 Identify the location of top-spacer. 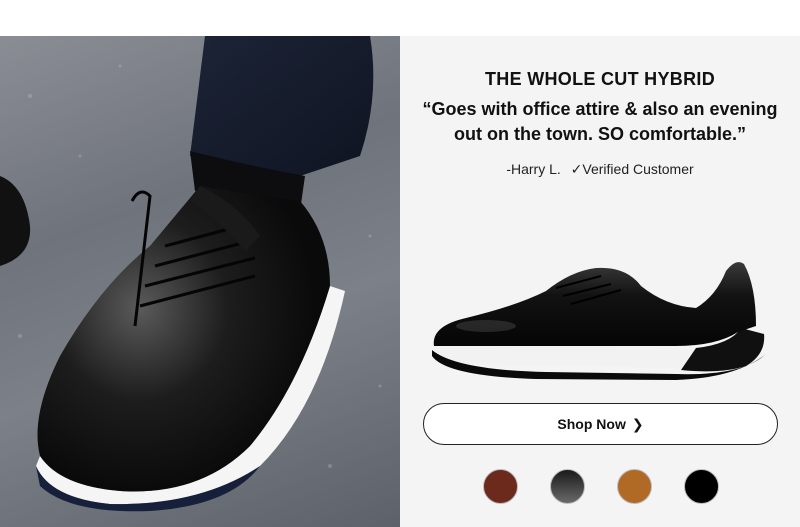
(400, 18).